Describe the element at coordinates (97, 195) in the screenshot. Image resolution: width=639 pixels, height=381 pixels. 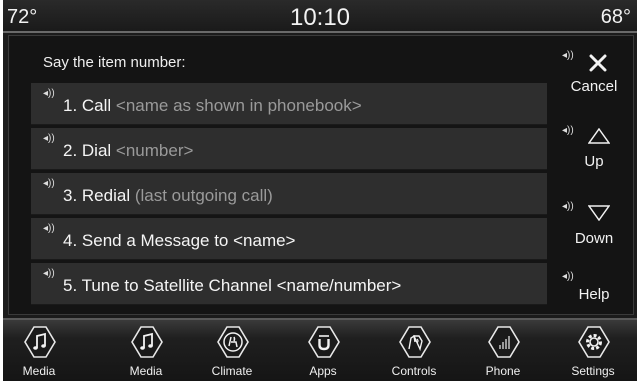
I see `item-label: 3. Redial` at that location.